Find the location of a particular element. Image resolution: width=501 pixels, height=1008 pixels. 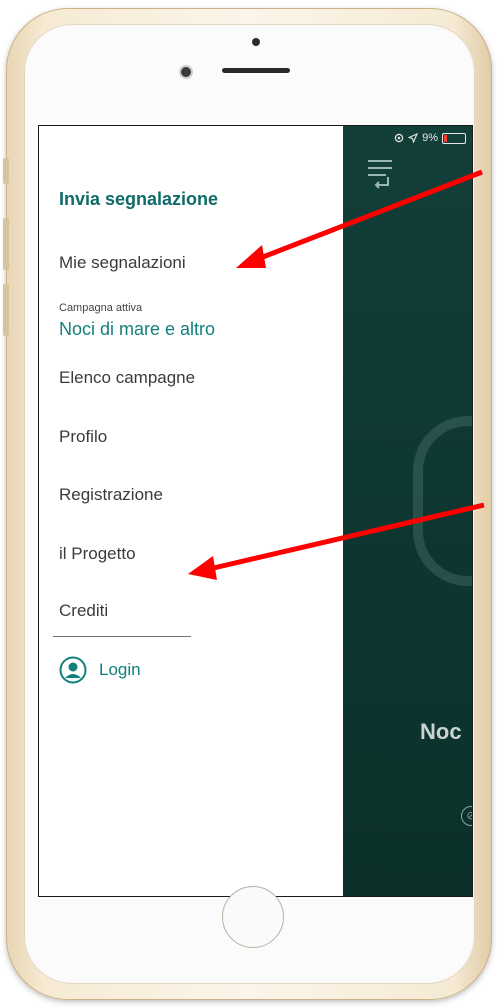

battery-percentage: 9% is located at coordinates (430, 138).